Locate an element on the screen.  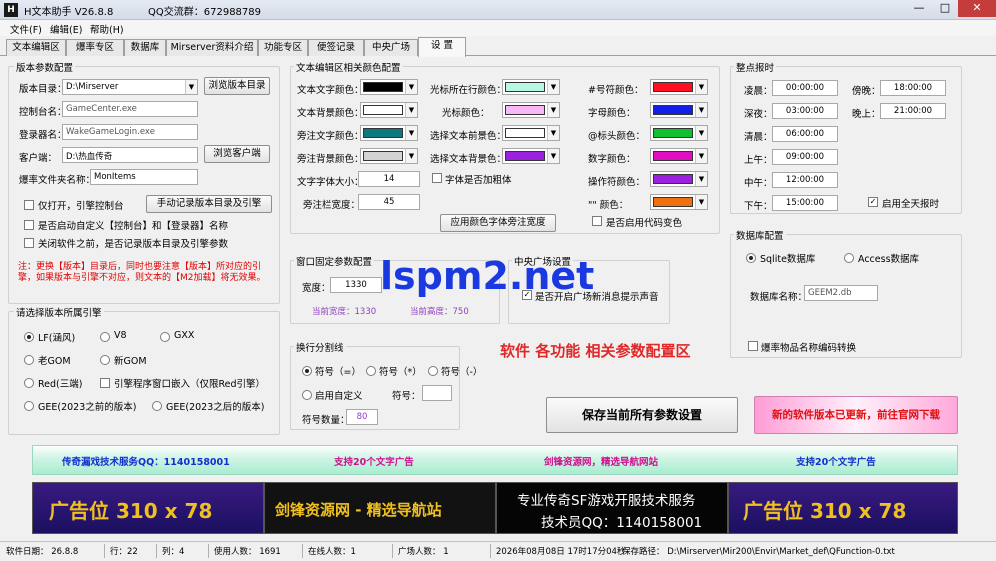
status-divider is located at coordinates (490, 551).